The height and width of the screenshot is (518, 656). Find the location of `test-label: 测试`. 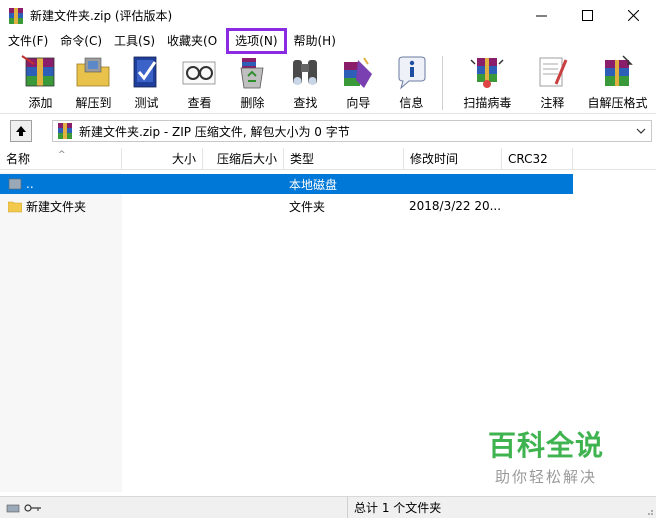

test-label: 测试 is located at coordinates (146, 103).